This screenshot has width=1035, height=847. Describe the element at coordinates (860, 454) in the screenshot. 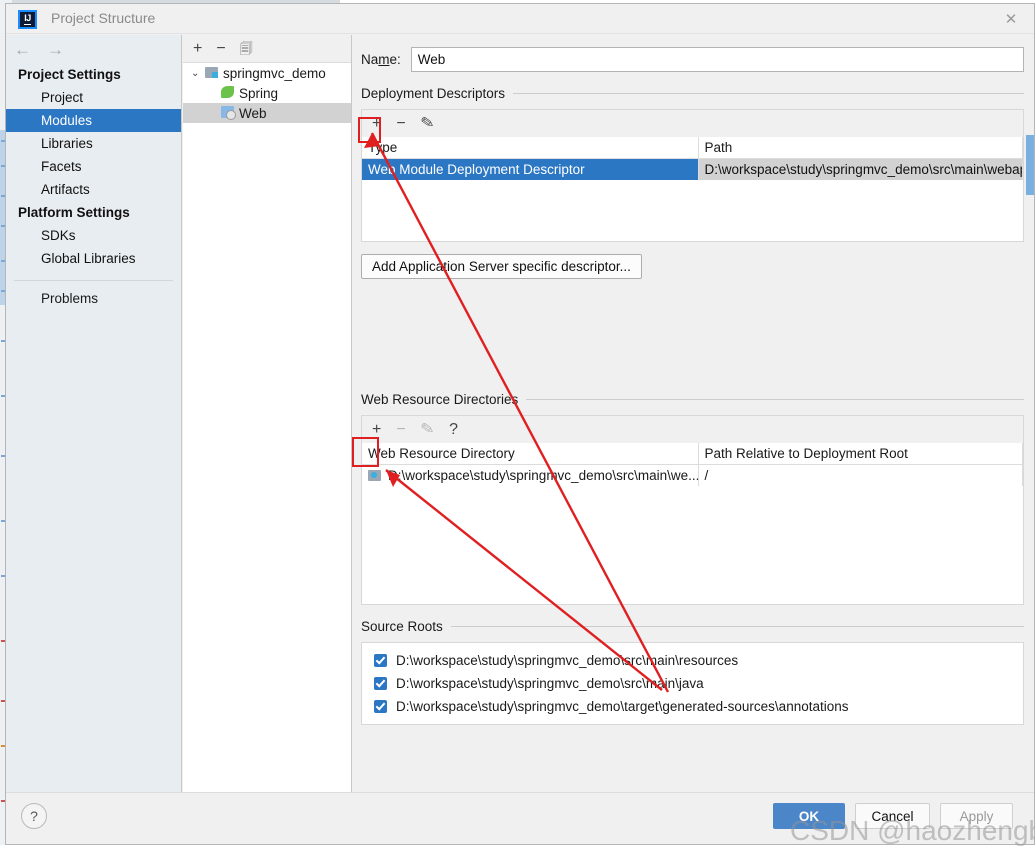

I see `column-header-path-relative: Path Relative to Deployment Root` at that location.